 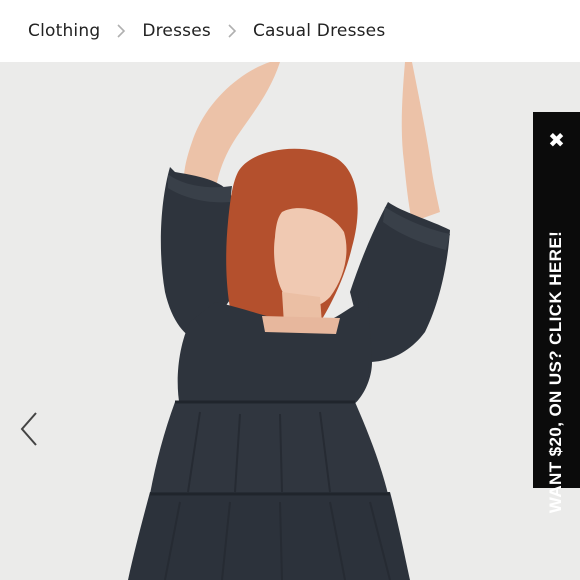 I want to click on previous-image-button, so click(x=29, y=429).